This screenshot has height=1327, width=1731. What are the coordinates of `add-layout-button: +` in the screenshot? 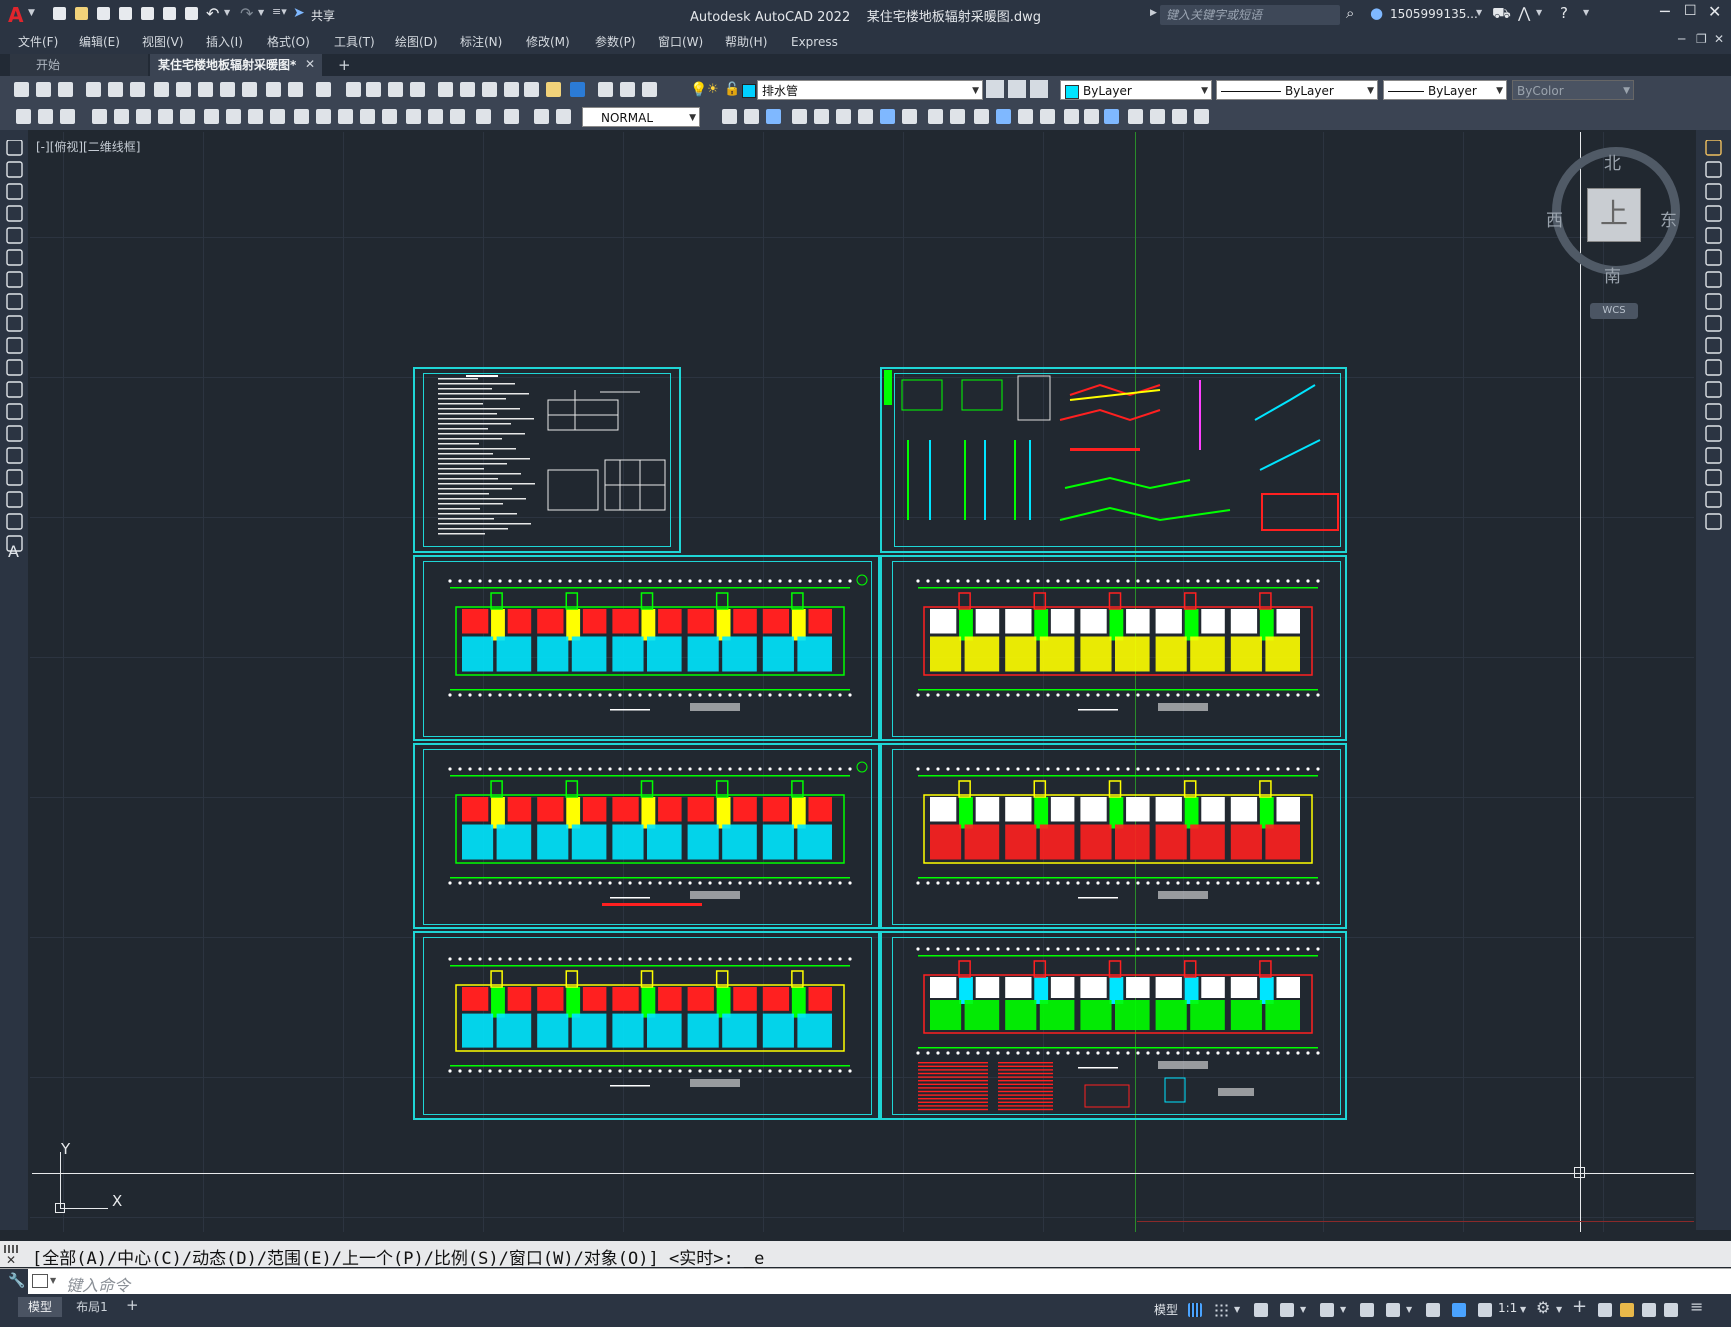 It's located at (132, 1305).